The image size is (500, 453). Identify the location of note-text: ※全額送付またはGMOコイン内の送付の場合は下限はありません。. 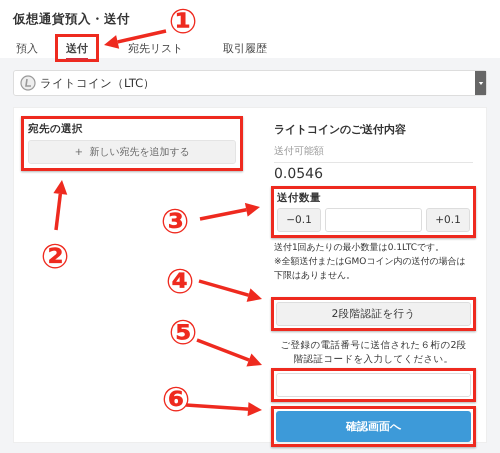
(370, 269).